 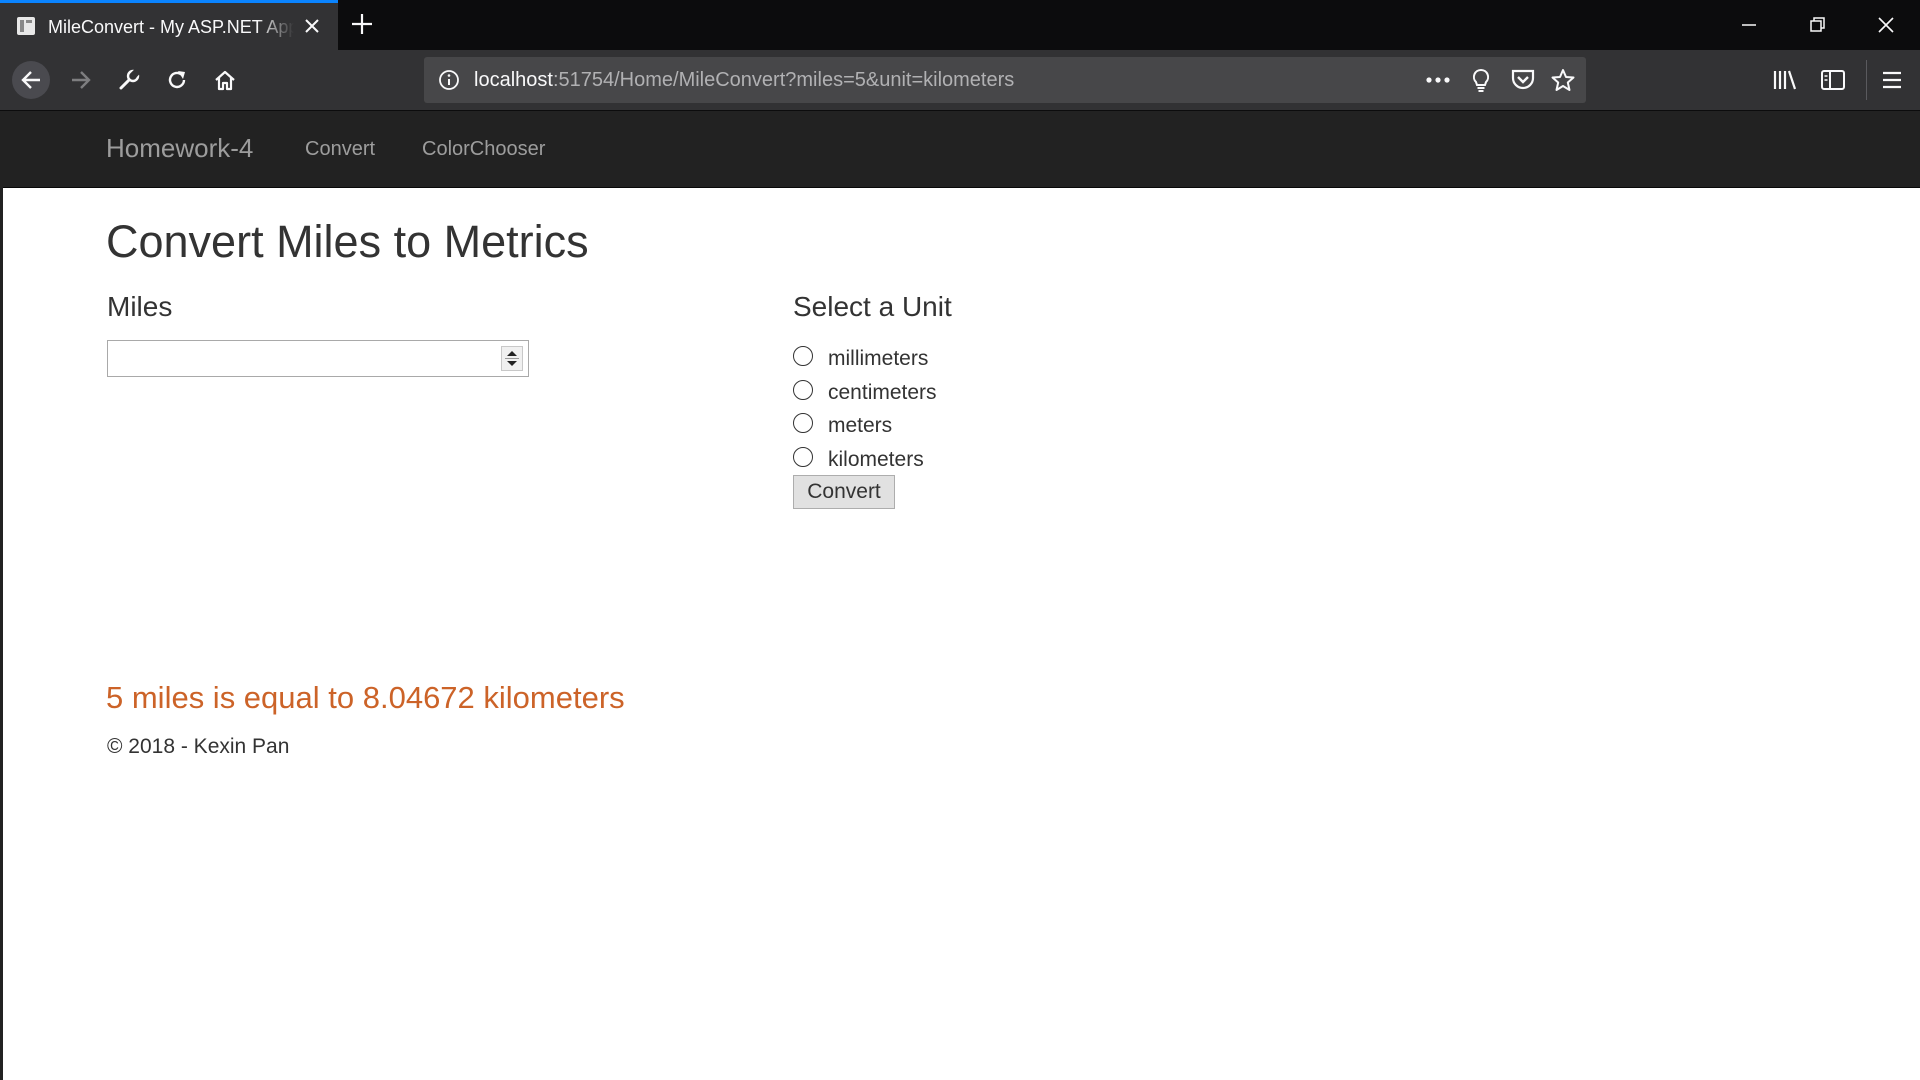 I want to click on miles-label: Miles, so click(x=140, y=306).